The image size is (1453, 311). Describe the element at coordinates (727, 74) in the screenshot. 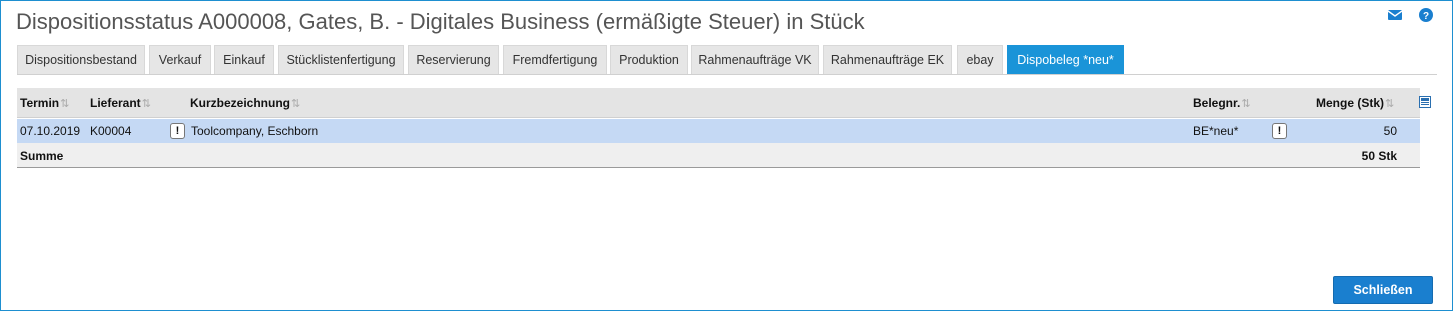

I see `tabs-divider` at that location.